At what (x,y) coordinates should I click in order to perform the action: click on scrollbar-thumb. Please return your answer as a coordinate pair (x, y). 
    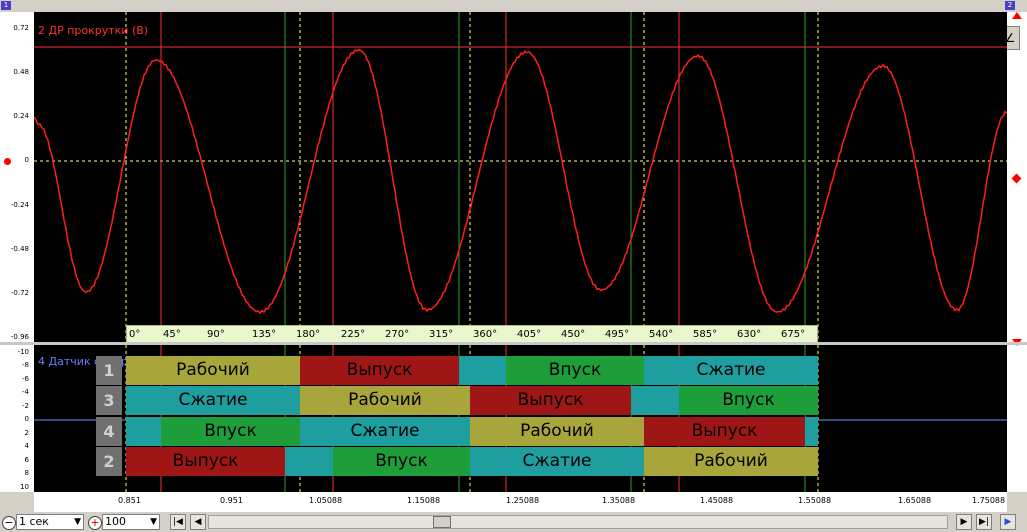
    Looking at the image, I should click on (442, 522).